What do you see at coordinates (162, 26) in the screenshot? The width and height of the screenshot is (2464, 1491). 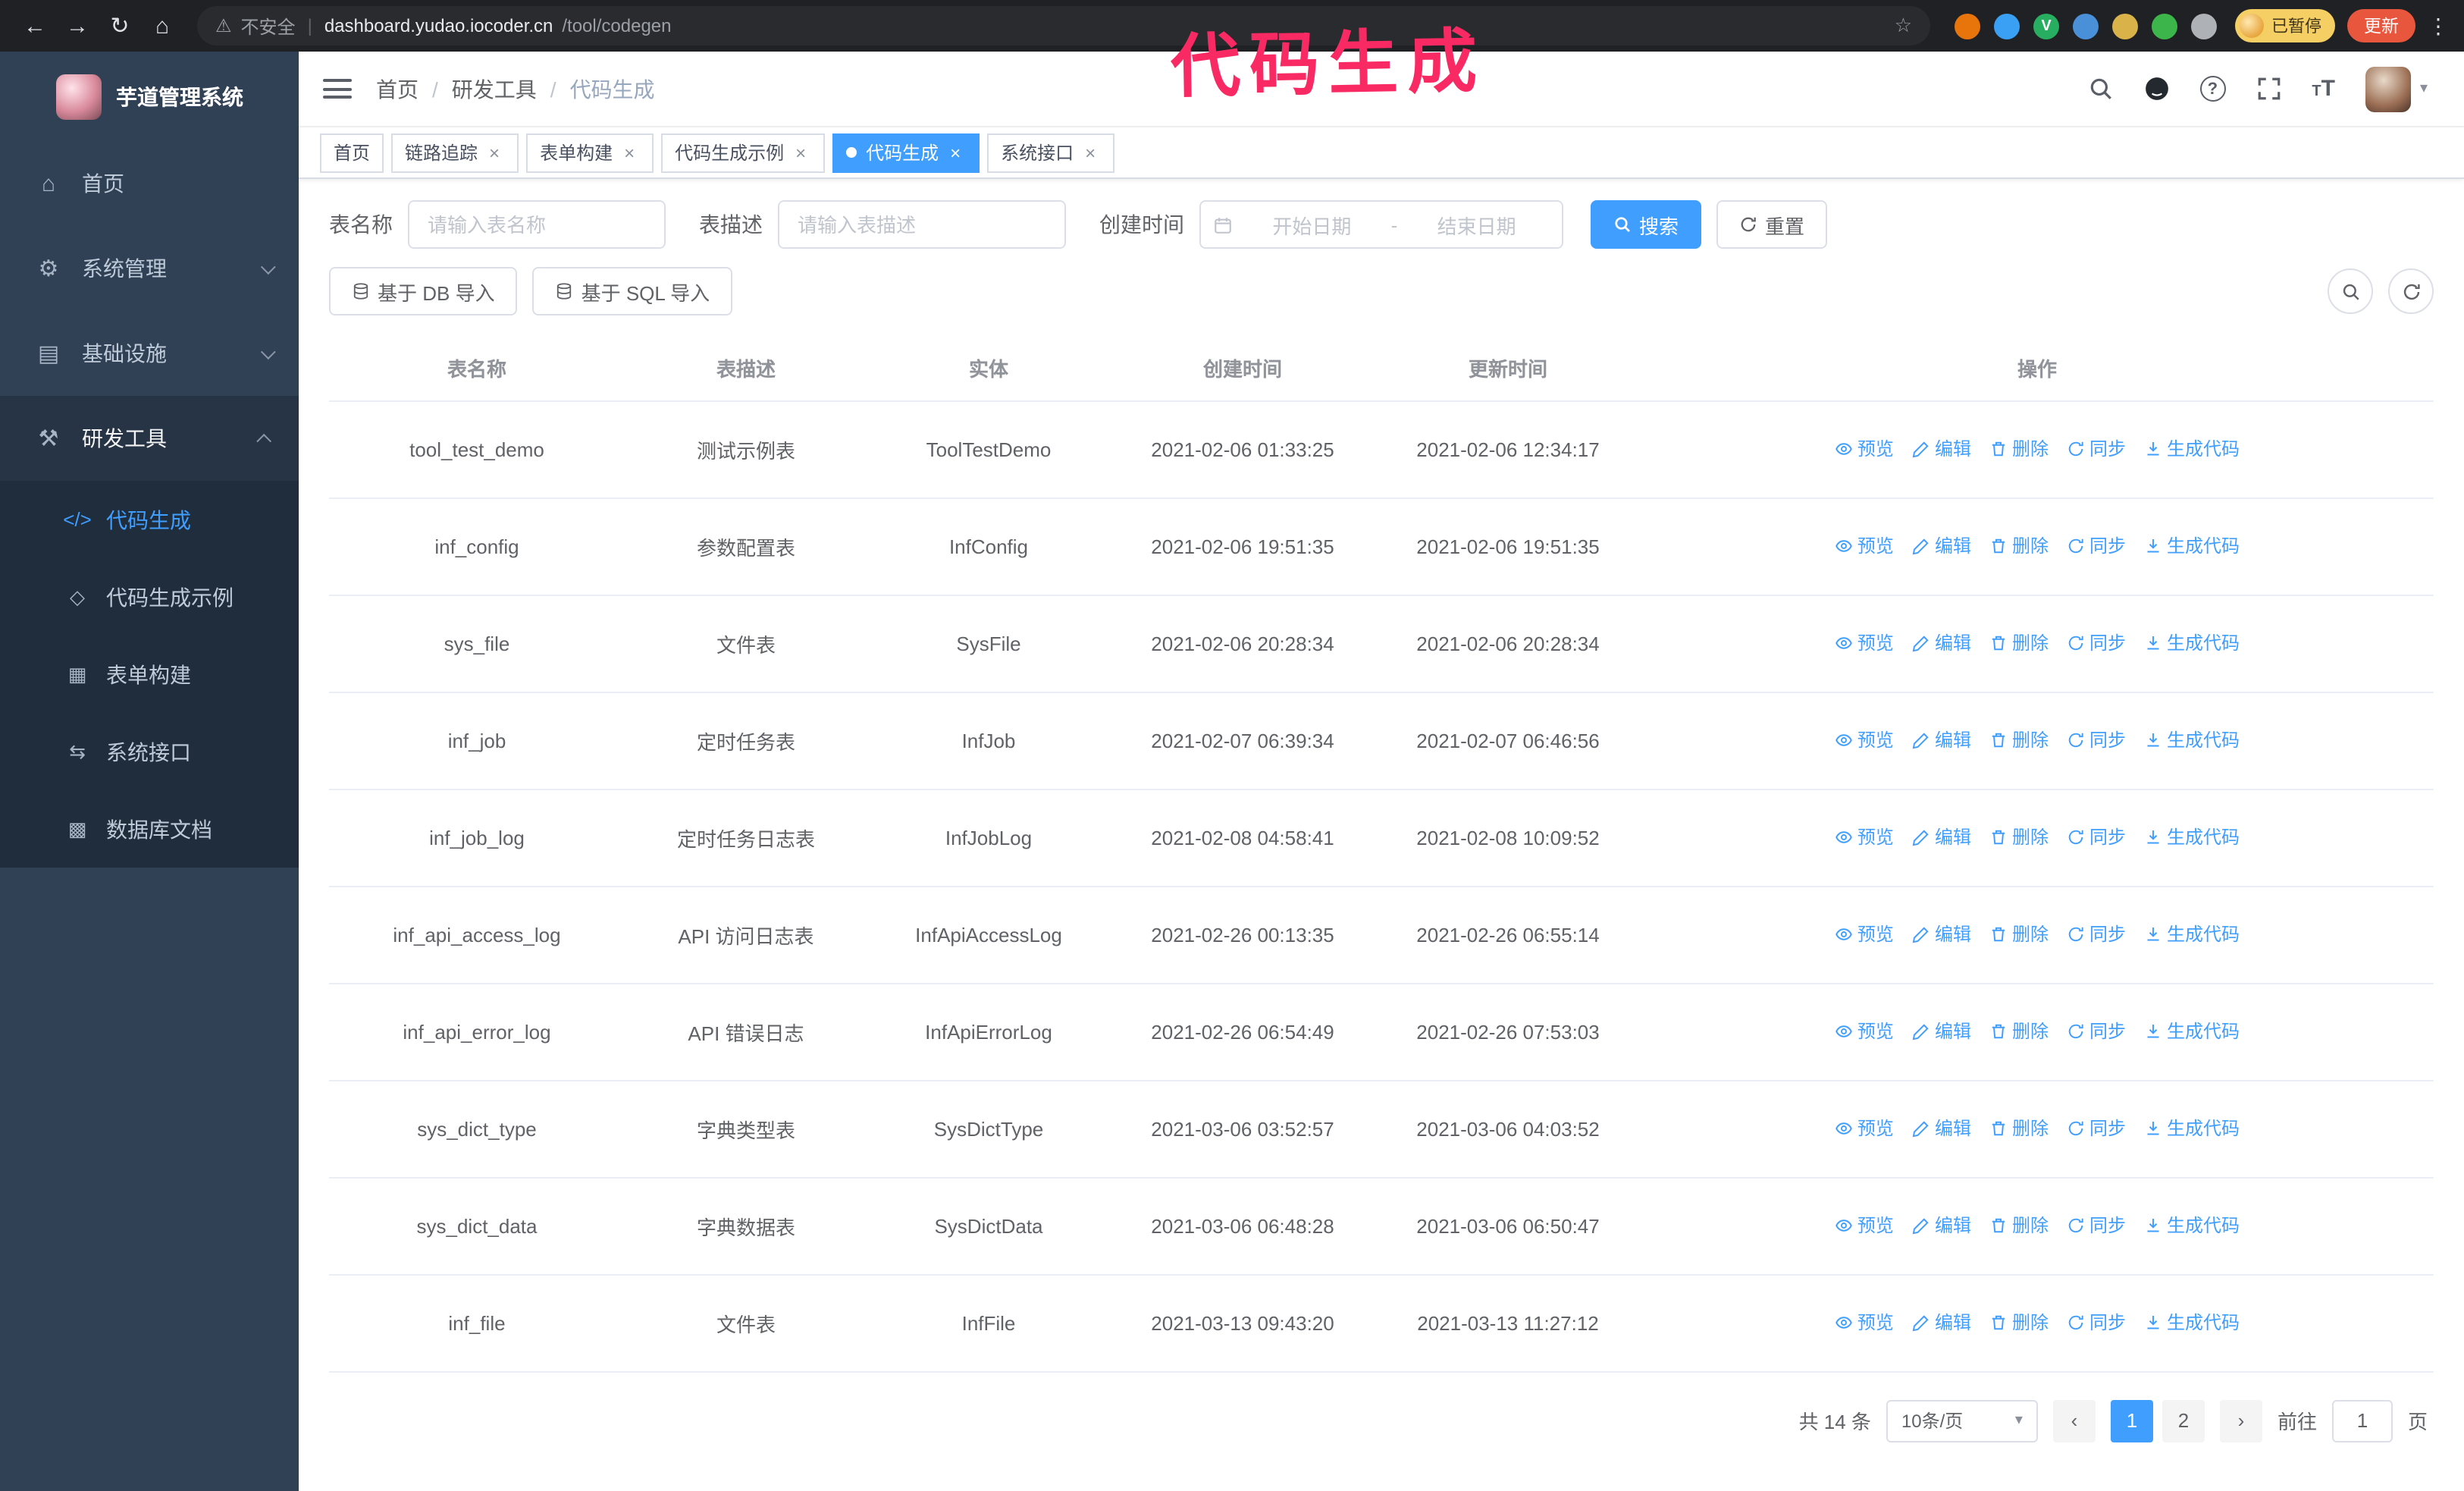 I see `browser-home-icon: ⌂` at bounding box center [162, 26].